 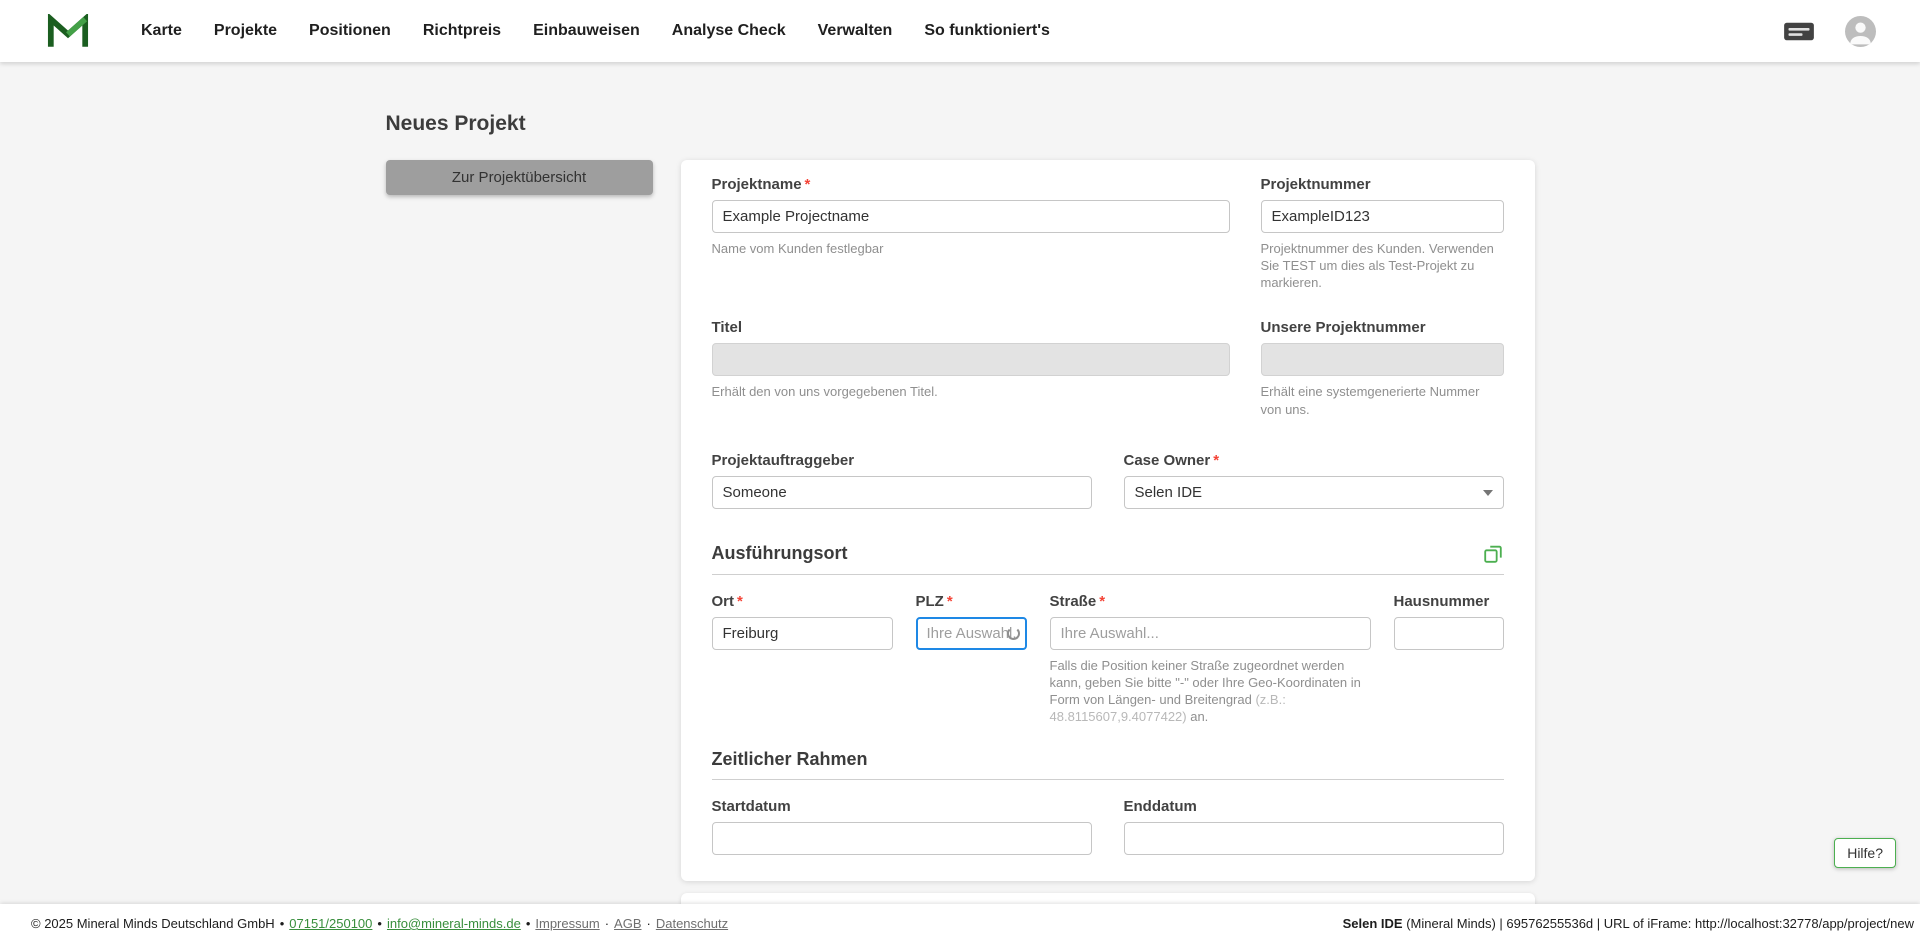 What do you see at coordinates (1210, 633) in the screenshot?
I see `strasse-input` at bounding box center [1210, 633].